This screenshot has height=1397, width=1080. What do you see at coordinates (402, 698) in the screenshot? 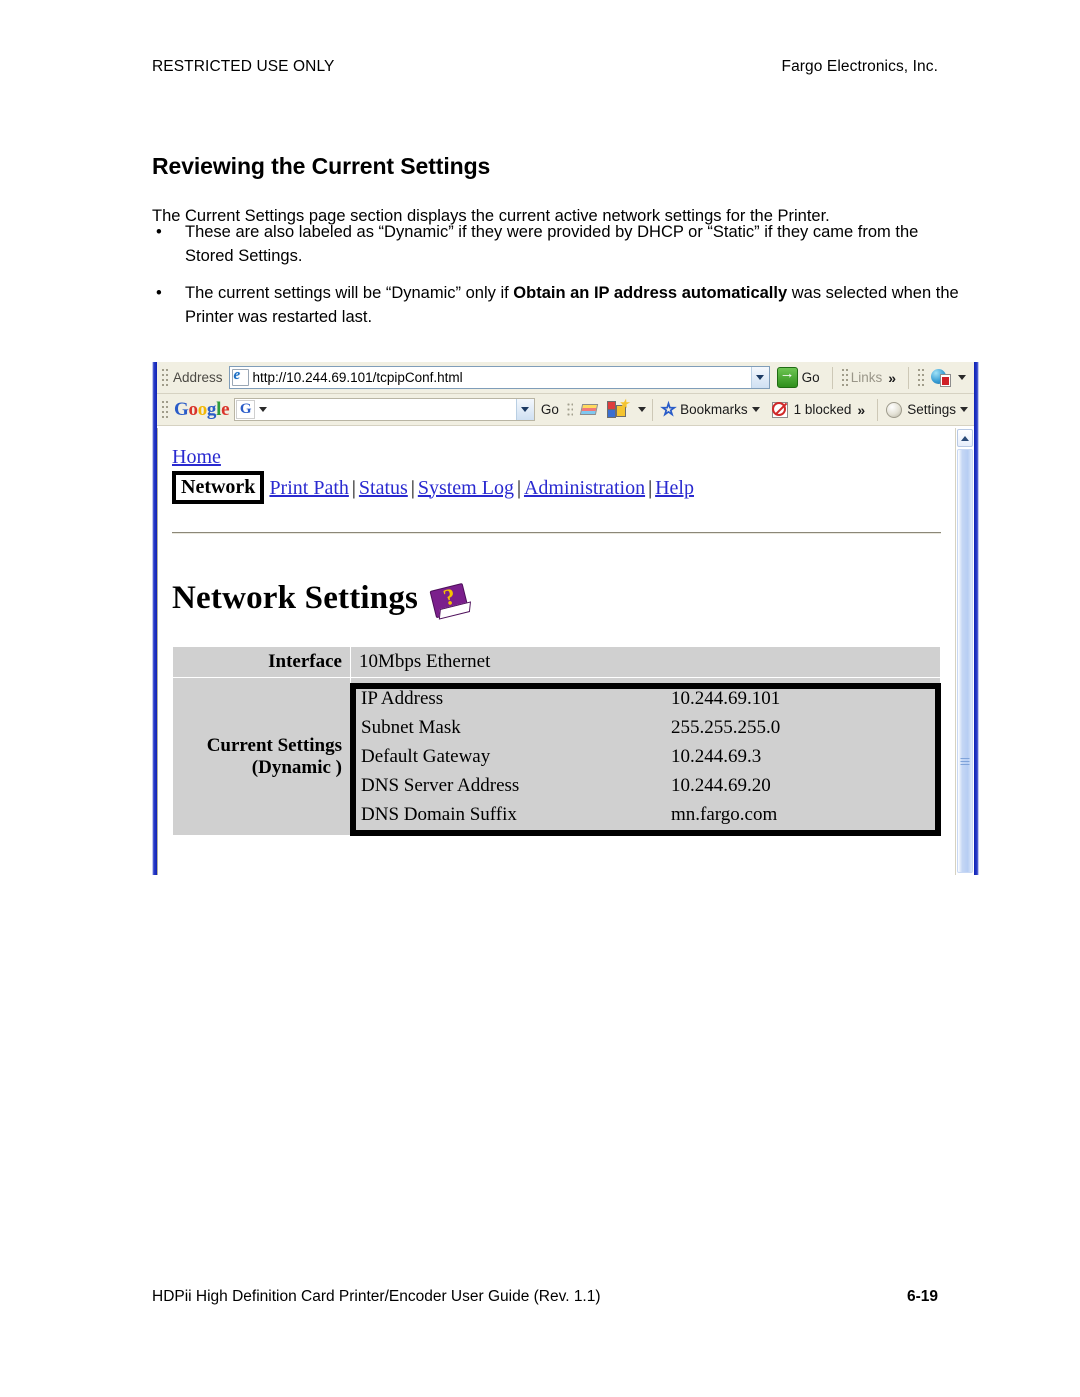
I see `setting-key: IP Address` at bounding box center [402, 698].